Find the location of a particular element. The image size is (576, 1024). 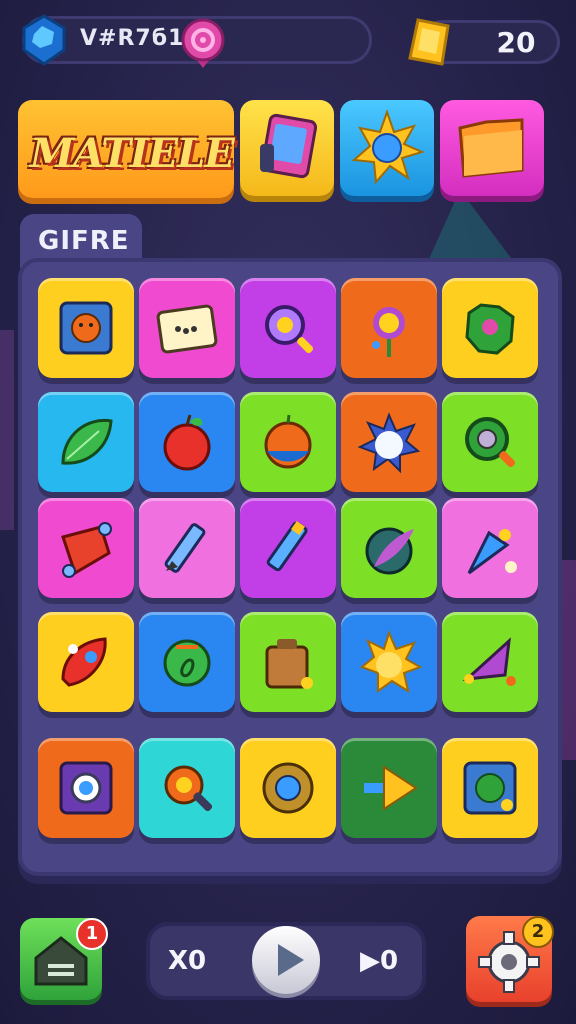

right-control: ▶0 is located at coordinates (379, 961).